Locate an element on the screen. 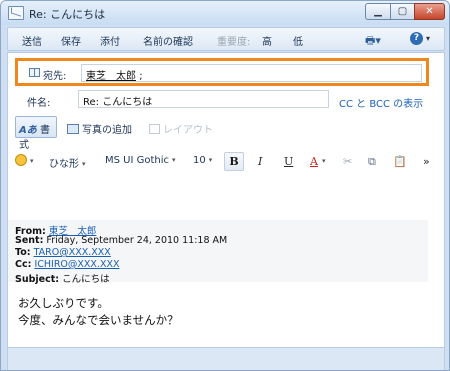  maximize-icon: ▢ is located at coordinates (402, 11).